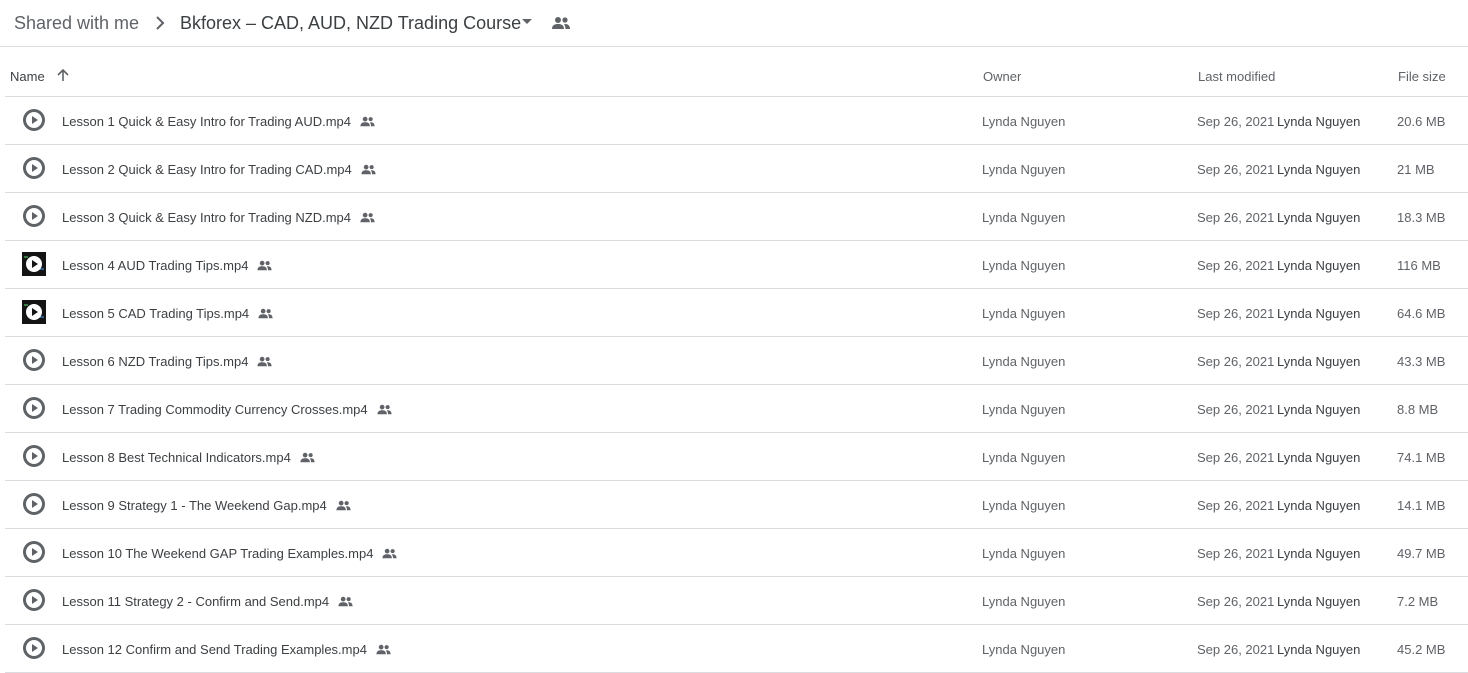 This screenshot has width=1468, height=673. What do you see at coordinates (27, 76) in the screenshot?
I see `column-name: Name` at bounding box center [27, 76].